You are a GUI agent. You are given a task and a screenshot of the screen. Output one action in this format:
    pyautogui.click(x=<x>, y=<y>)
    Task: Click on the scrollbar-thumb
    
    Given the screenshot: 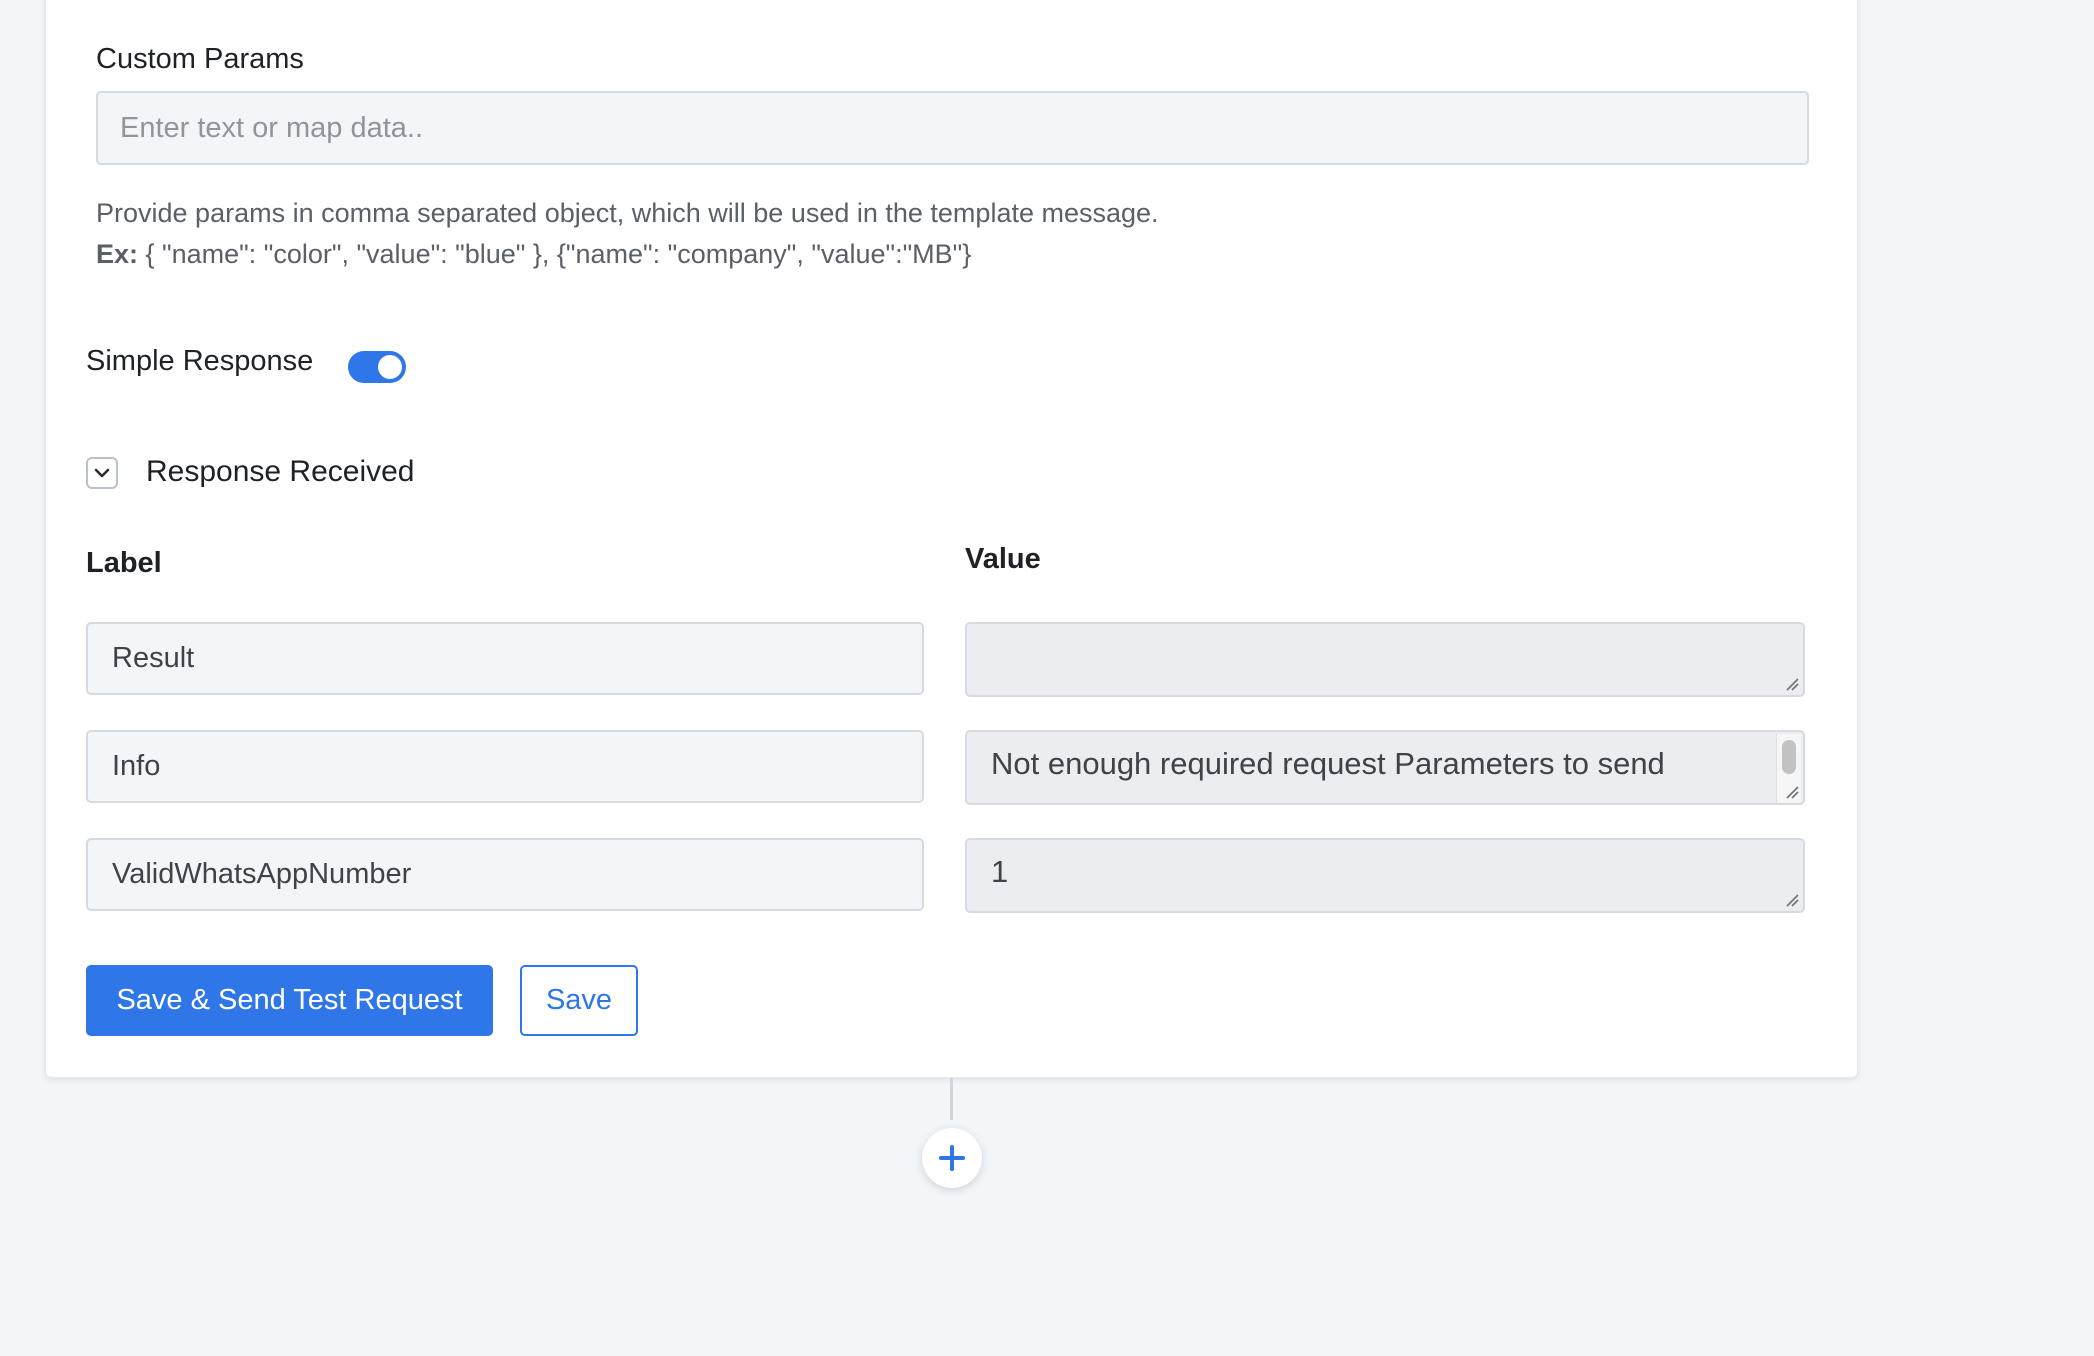 What is the action you would take?
    pyautogui.click(x=1789, y=757)
    